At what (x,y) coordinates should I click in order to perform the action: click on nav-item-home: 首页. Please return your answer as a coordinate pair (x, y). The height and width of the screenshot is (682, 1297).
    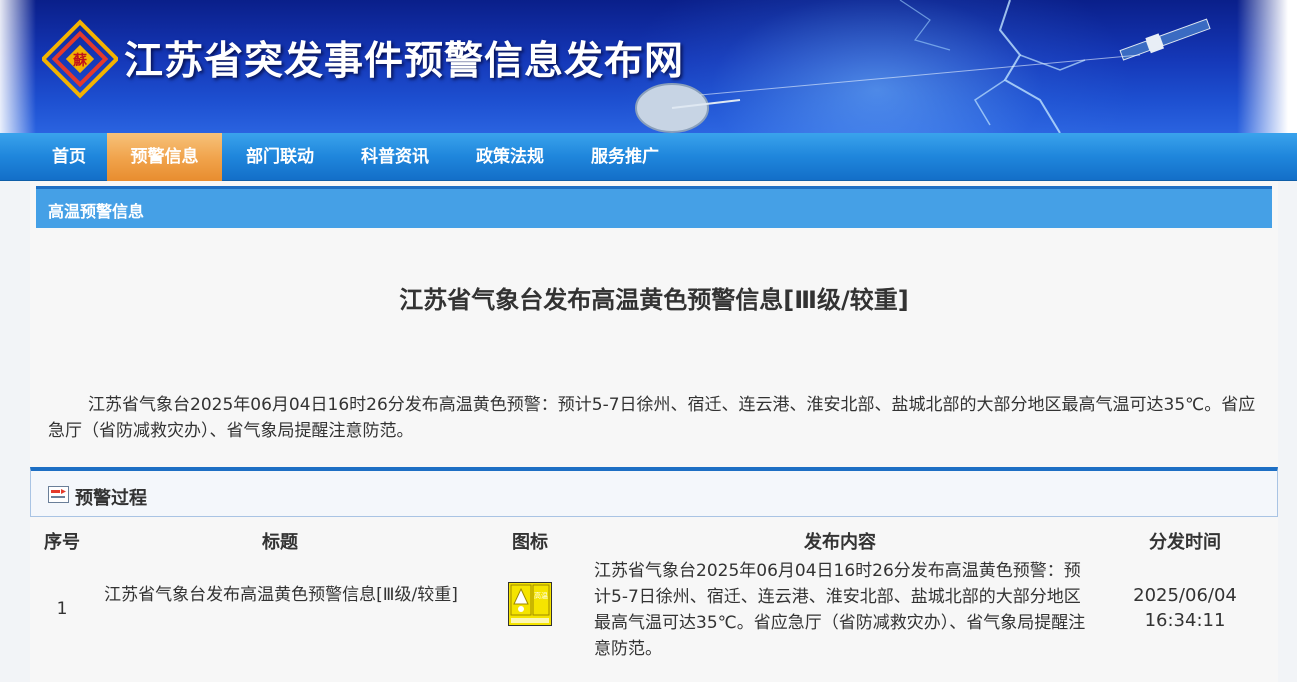
    Looking at the image, I should click on (69, 157).